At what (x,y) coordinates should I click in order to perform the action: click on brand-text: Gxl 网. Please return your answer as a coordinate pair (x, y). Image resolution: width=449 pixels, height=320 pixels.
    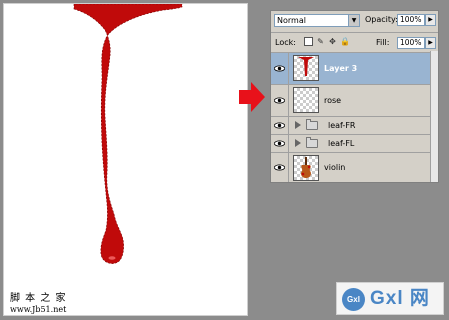
    Looking at the image, I should click on (400, 298).